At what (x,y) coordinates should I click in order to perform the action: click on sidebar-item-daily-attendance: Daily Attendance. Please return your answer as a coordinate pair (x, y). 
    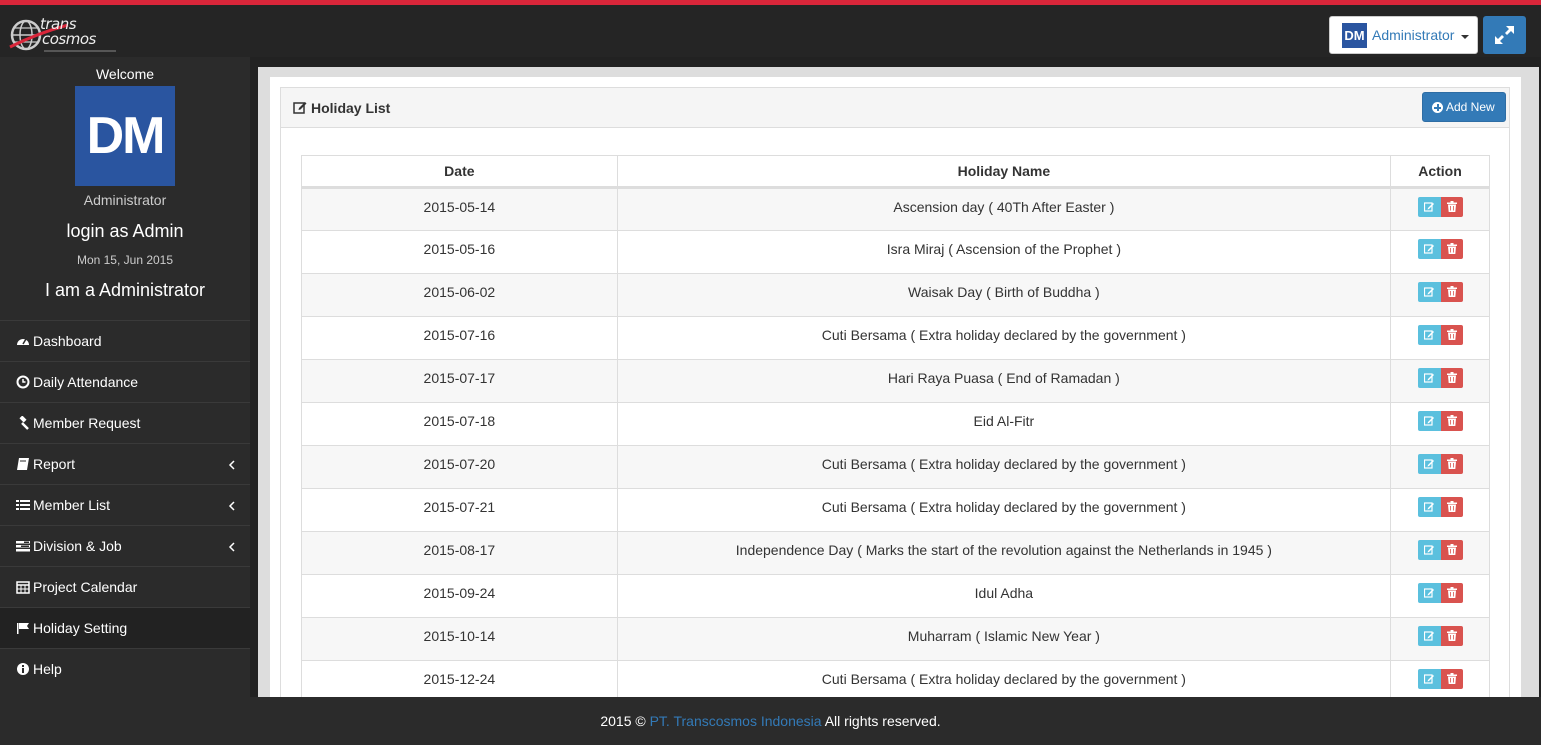
    Looking at the image, I should click on (125, 381).